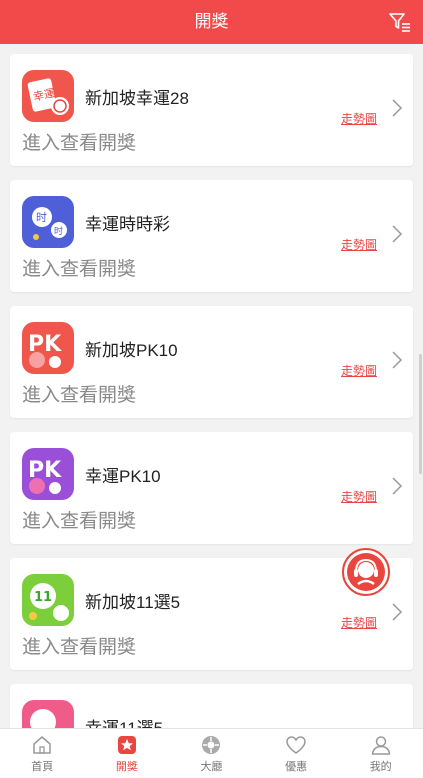 This screenshot has width=423, height=778. I want to click on tab-promotions: 優惠, so click(296, 753).